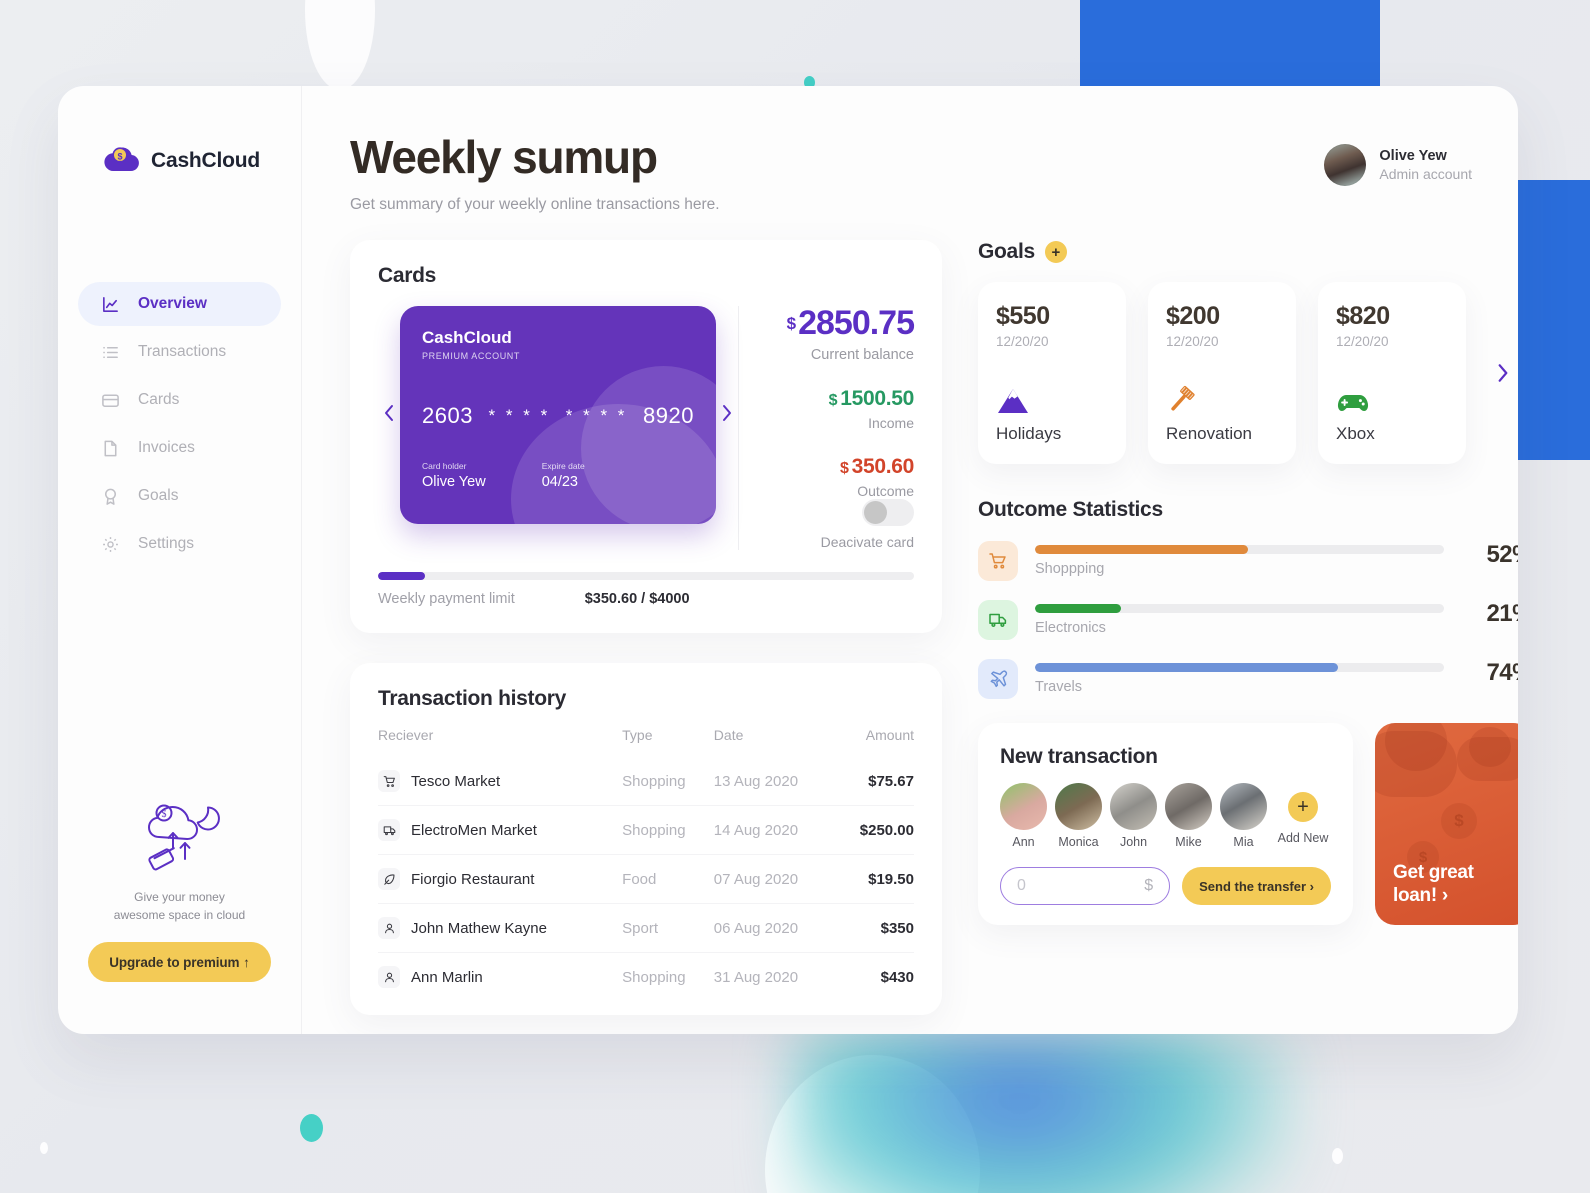 The width and height of the screenshot is (1590, 1193). I want to click on transaction-receiver: Ann Marlin, so click(500, 977).